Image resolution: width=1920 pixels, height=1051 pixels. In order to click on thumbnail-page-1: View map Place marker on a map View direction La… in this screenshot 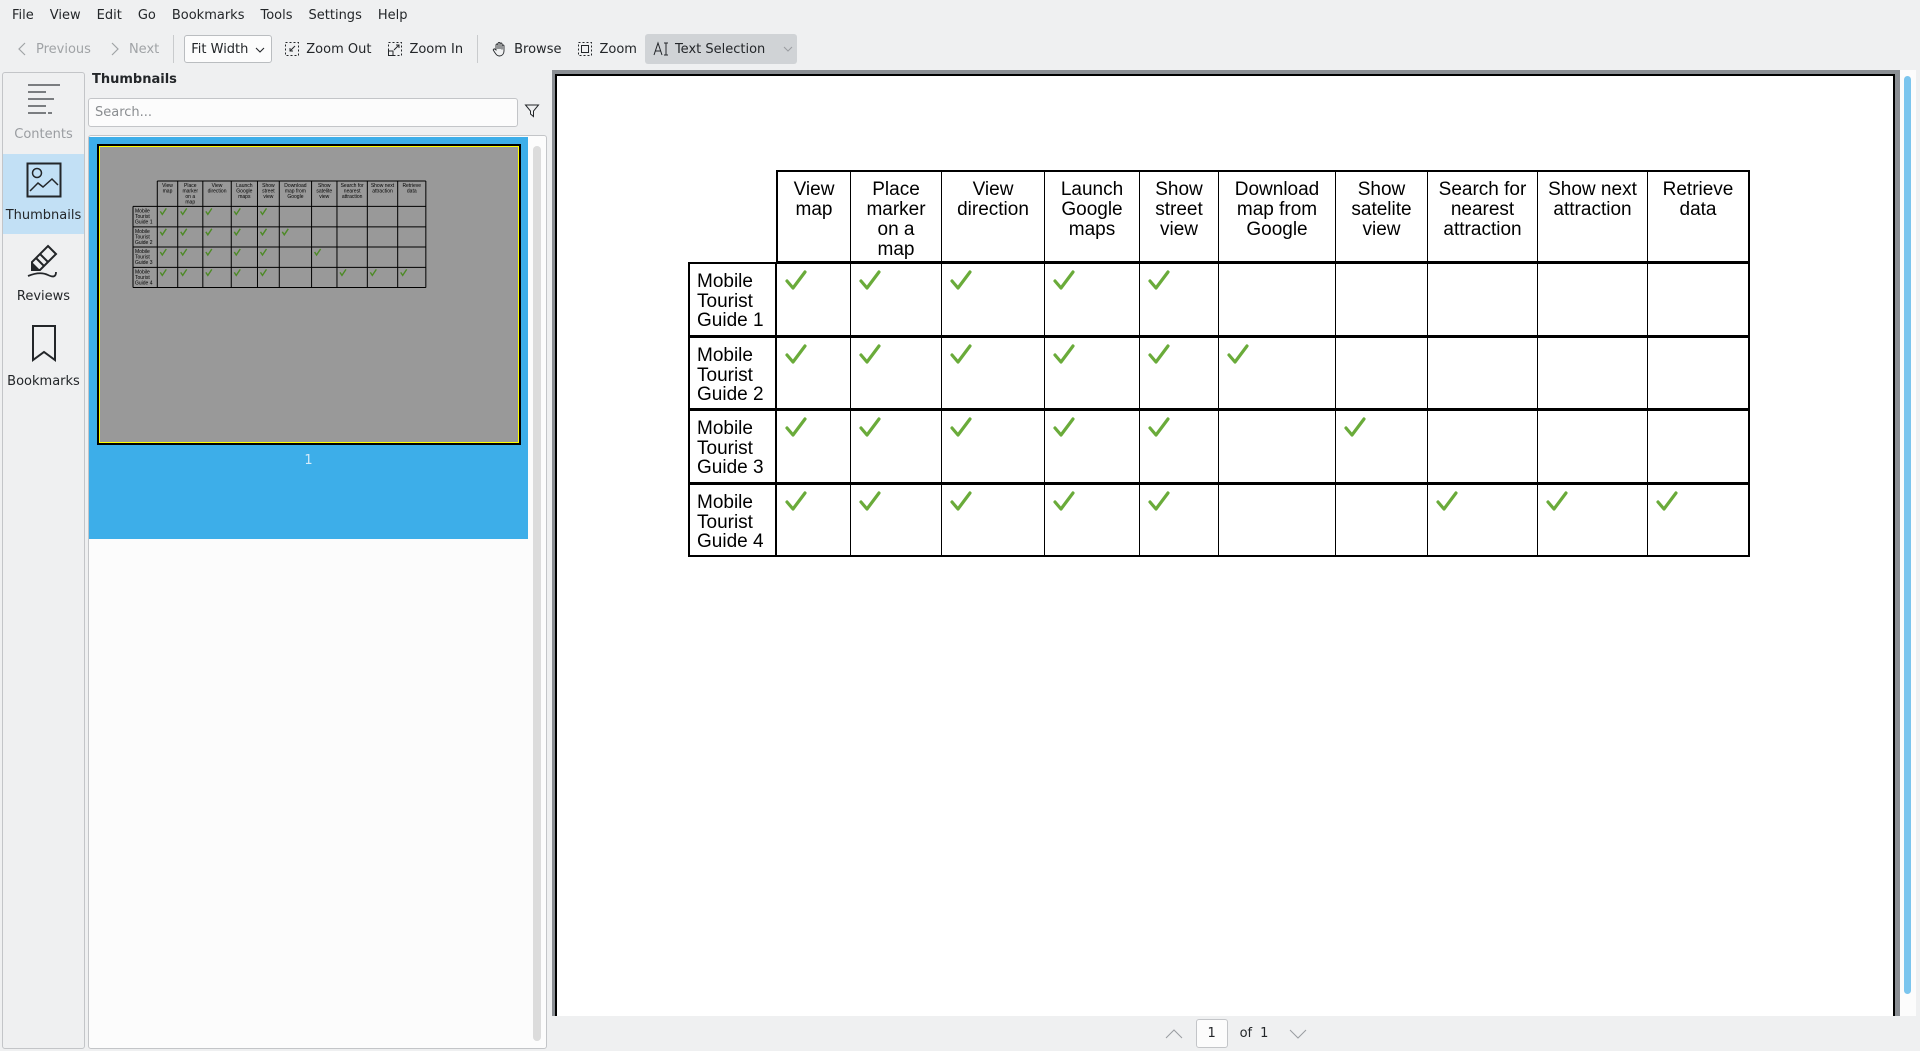, I will do `click(308, 338)`.